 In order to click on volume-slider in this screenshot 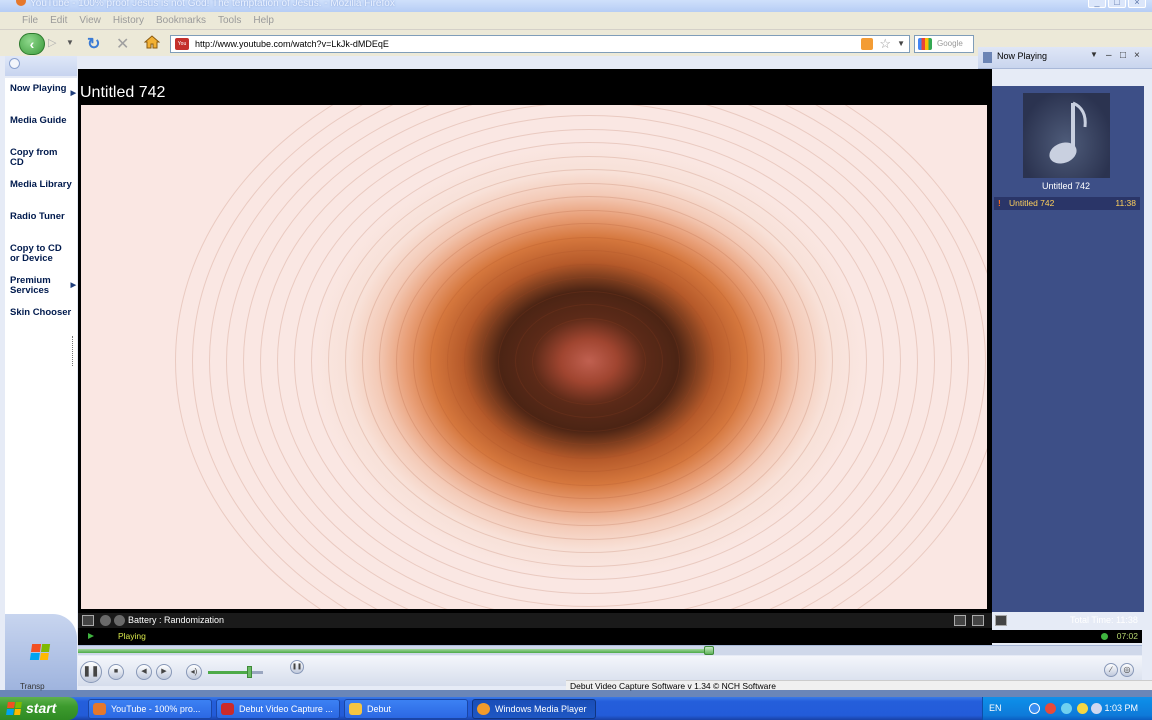, I will do `click(235, 672)`.